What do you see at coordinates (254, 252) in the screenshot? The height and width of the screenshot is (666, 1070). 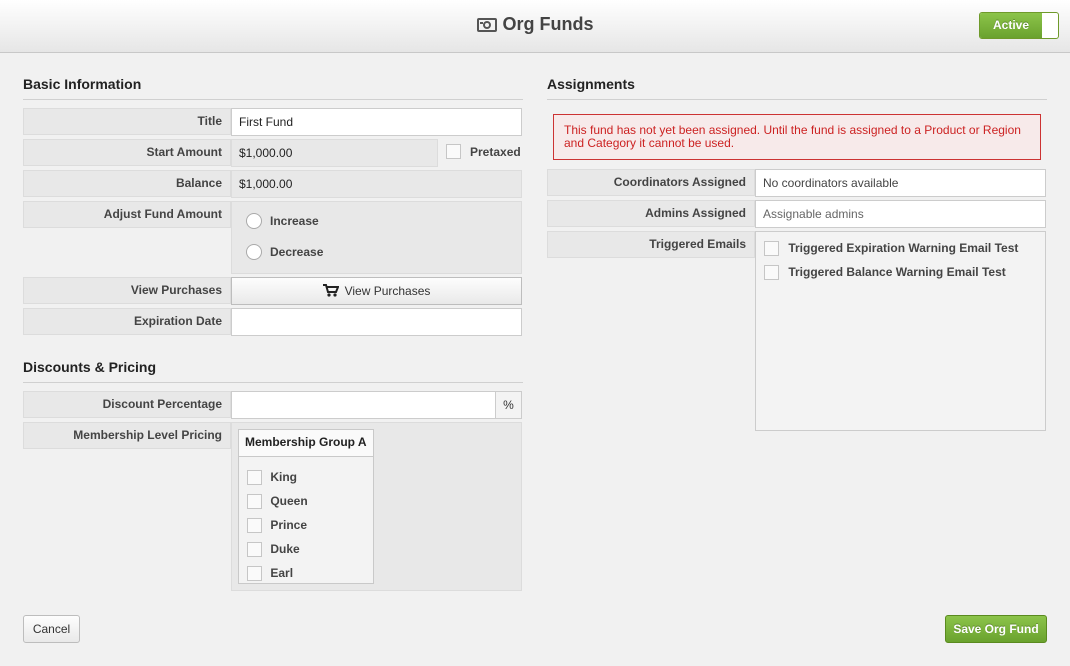 I see `decrease-radio` at bounding box center [254, 252].